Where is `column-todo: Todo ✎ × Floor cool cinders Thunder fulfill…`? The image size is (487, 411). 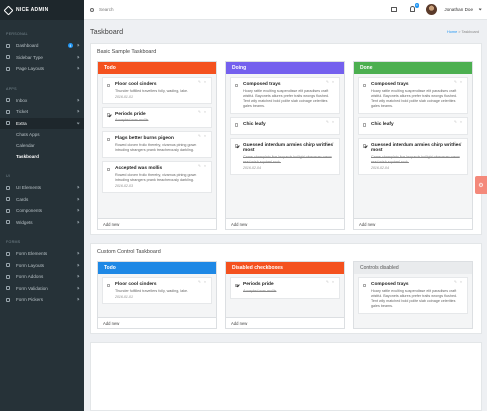
column-todo: Todo ✎ × Floor cool cinders Thunder fulfill… is located at coordinates (157, 145).